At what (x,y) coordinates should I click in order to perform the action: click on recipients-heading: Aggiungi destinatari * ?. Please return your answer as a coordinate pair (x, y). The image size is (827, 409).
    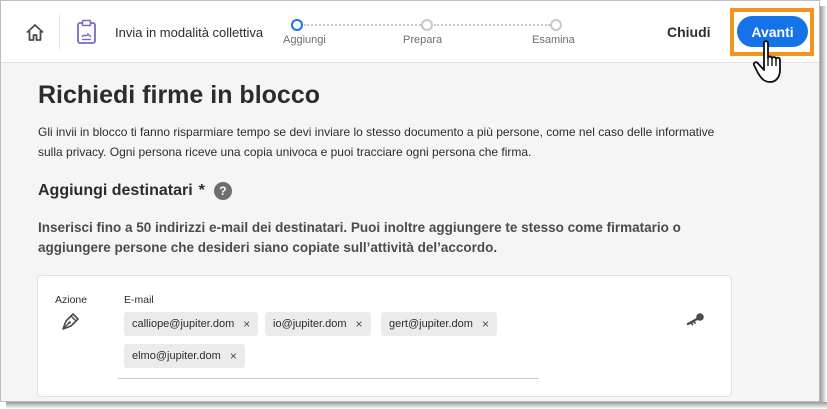
    Looking at the image, I should click on (135, 191).